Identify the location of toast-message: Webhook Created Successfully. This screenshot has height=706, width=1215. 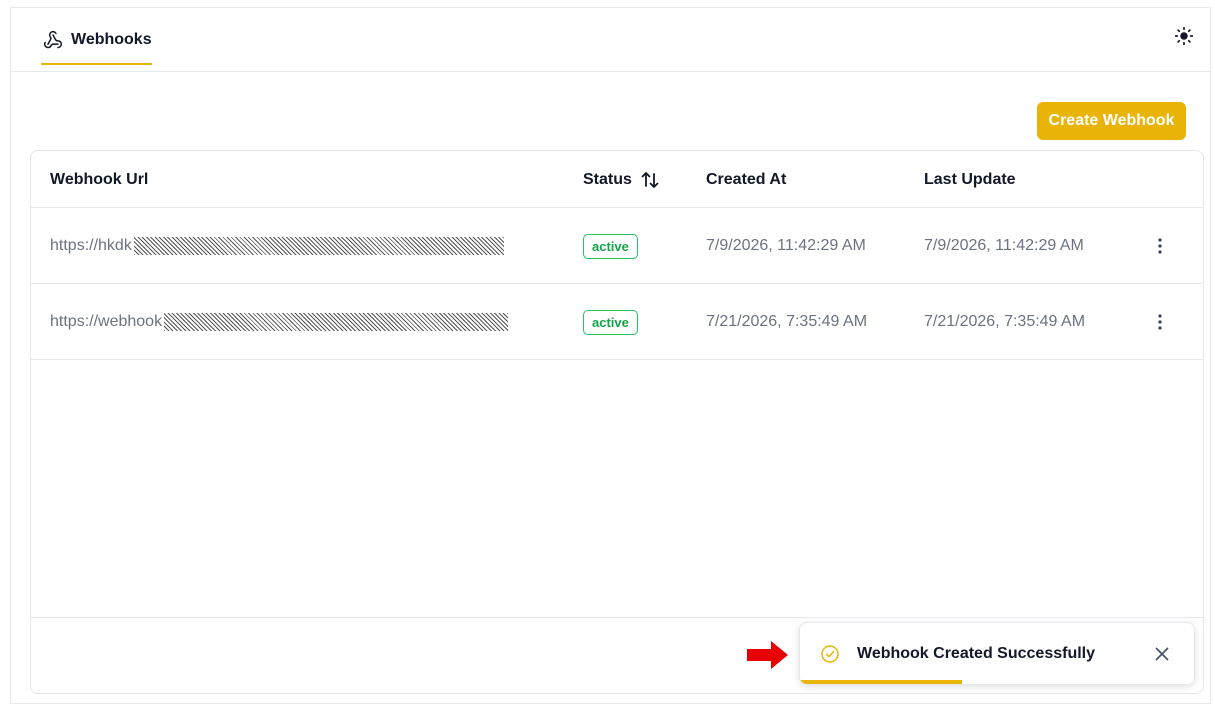
(976, 653).